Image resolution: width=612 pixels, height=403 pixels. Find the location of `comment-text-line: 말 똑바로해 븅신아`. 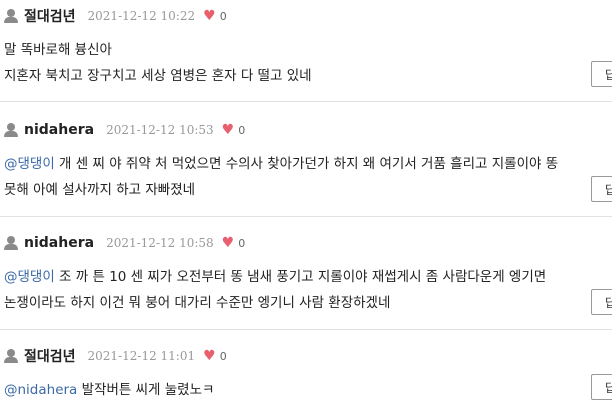

comment-text-line: 말 똑바로해 븅신아 is located at coordinates (58, 48).